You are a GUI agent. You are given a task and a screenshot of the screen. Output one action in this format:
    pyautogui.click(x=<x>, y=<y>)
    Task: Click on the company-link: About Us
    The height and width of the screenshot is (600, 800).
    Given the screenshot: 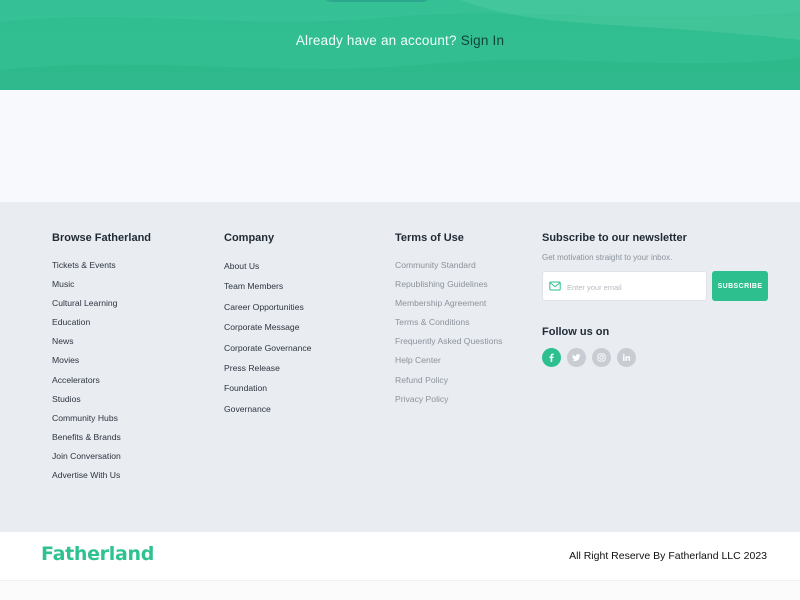 What is the action you would take?
    pyautogui.click(x=267, y=266)
    